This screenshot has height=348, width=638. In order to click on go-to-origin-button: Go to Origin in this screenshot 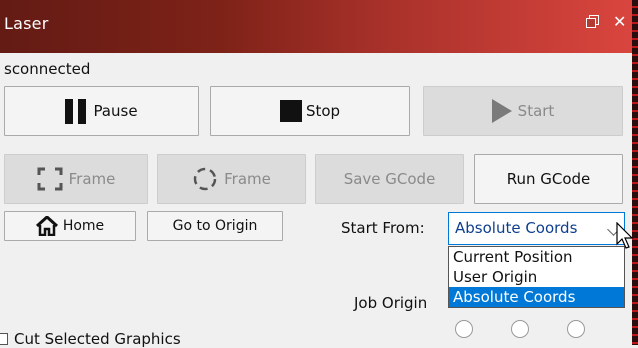, I will do `click(215, 226)`.